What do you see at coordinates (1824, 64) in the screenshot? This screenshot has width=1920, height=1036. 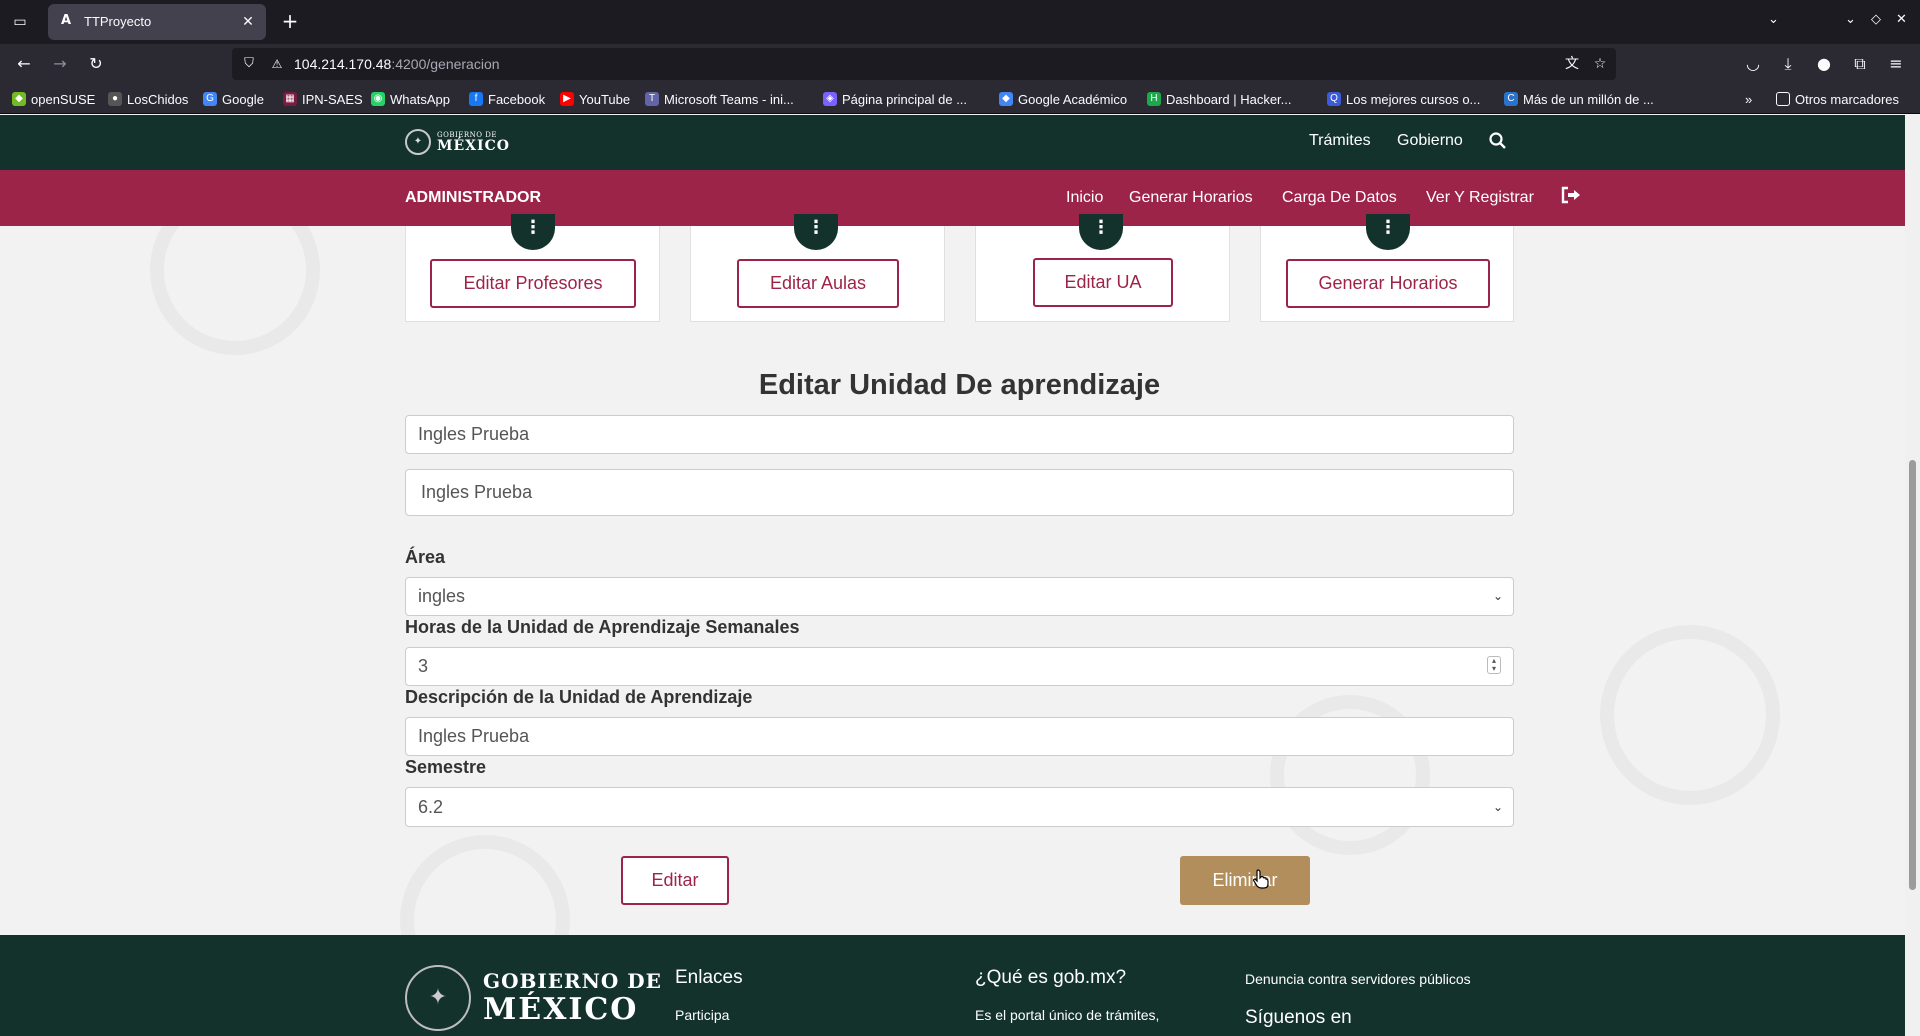 I see `account-icon: ●` at bounding box center [1824, 64].